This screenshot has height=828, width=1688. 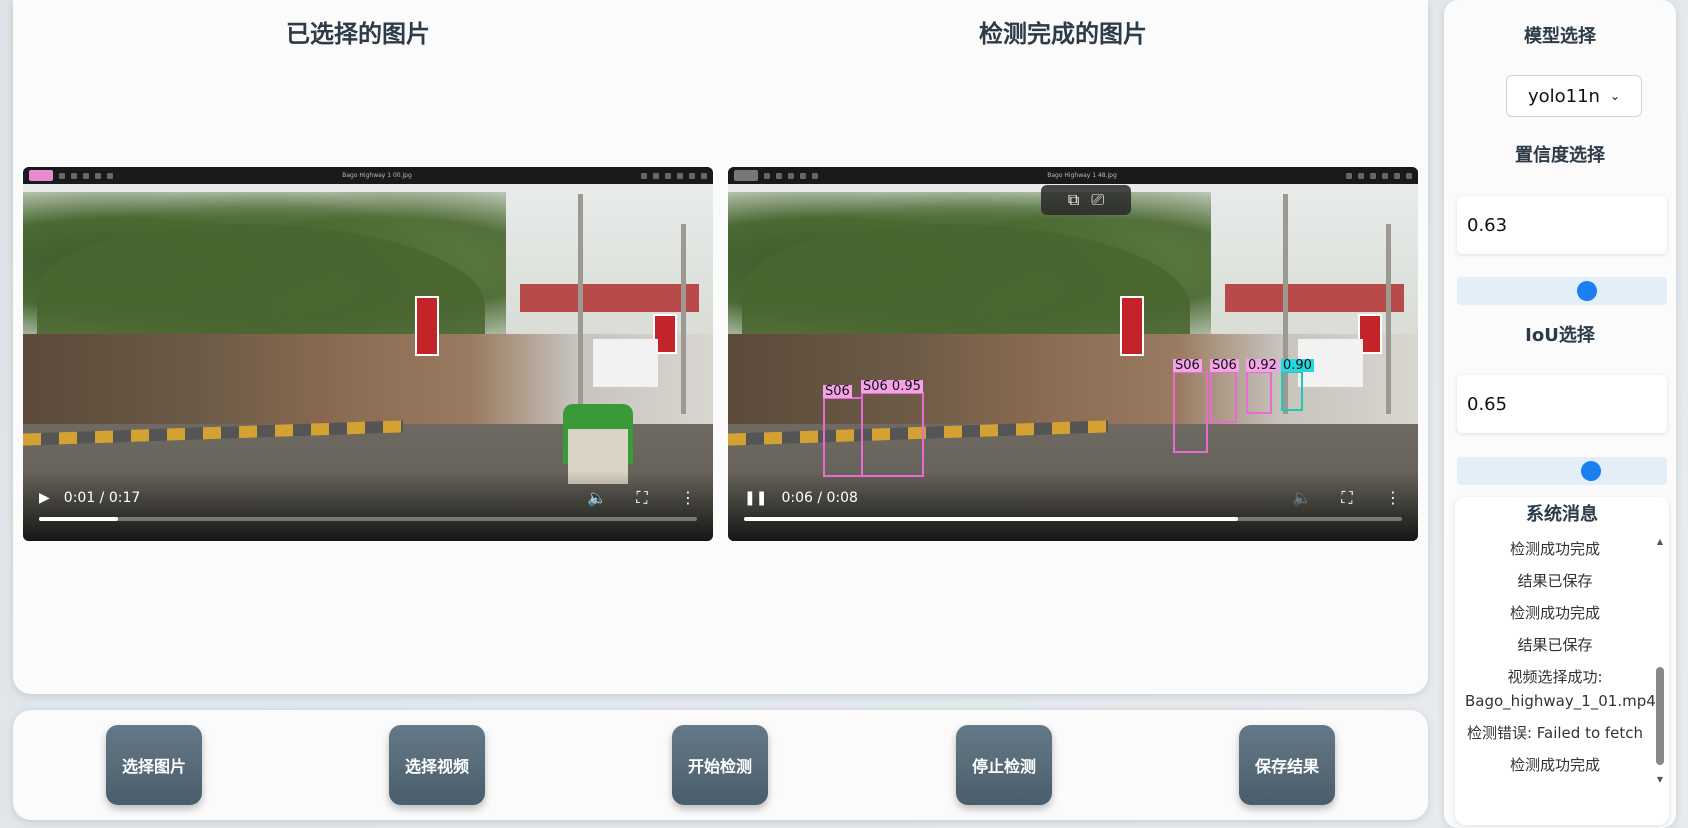 What do you see at coordinates (1590, 471) in the screenshot?
I see `iou-slider-thumb` at bounding box center [1590, 471].